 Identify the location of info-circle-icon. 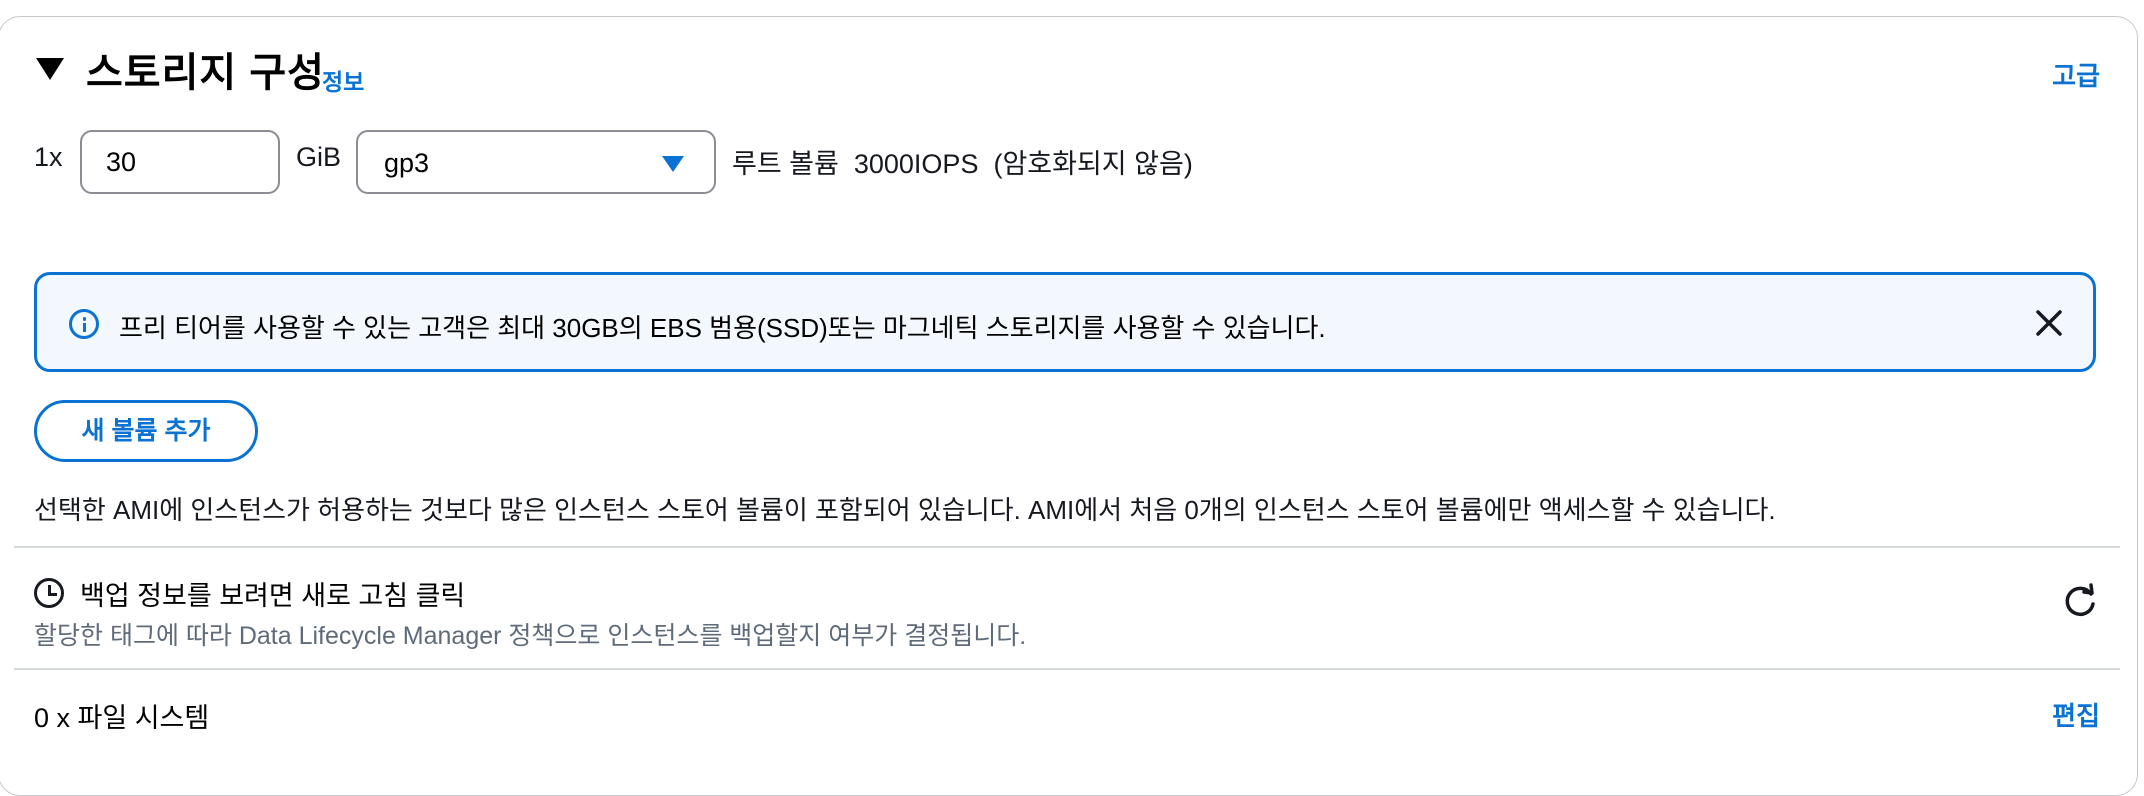
(84, 324).